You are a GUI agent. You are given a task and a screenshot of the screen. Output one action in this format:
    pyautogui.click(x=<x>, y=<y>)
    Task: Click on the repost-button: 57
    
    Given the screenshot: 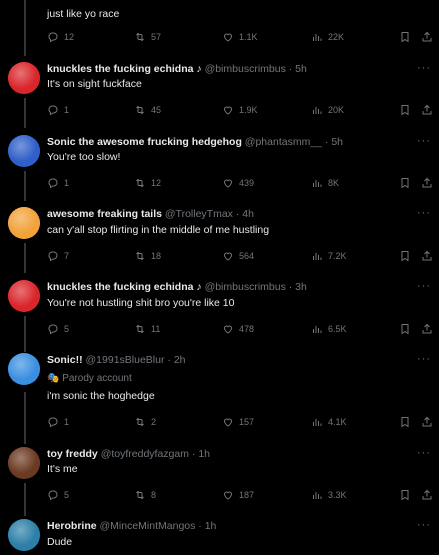 What is the action you would take?
    pyautogui.click(x=147, y=37)
    